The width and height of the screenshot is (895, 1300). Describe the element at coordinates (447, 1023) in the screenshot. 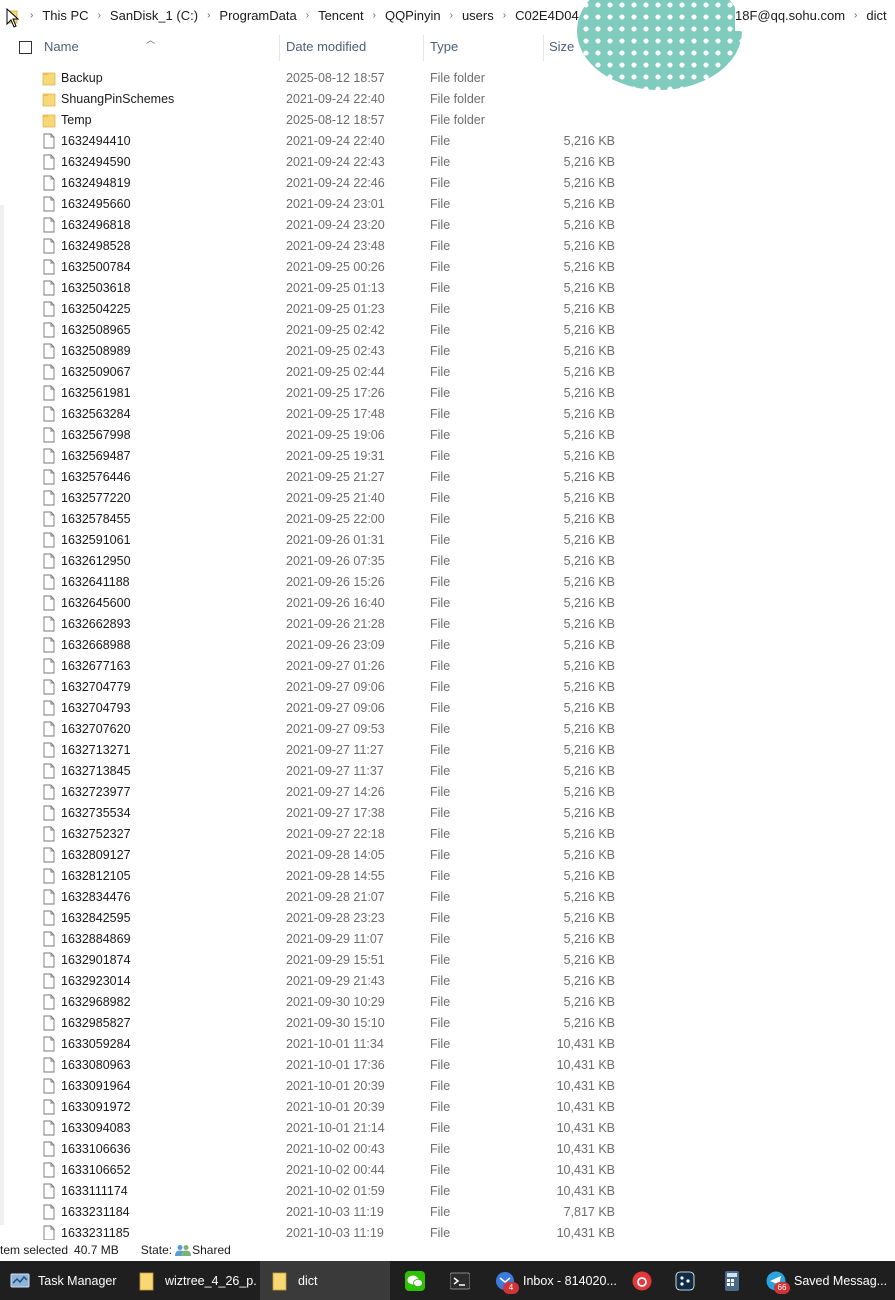

I see `file-row: 1632985827 2021-09-30 15:10 File 5,216 KB` at that location.